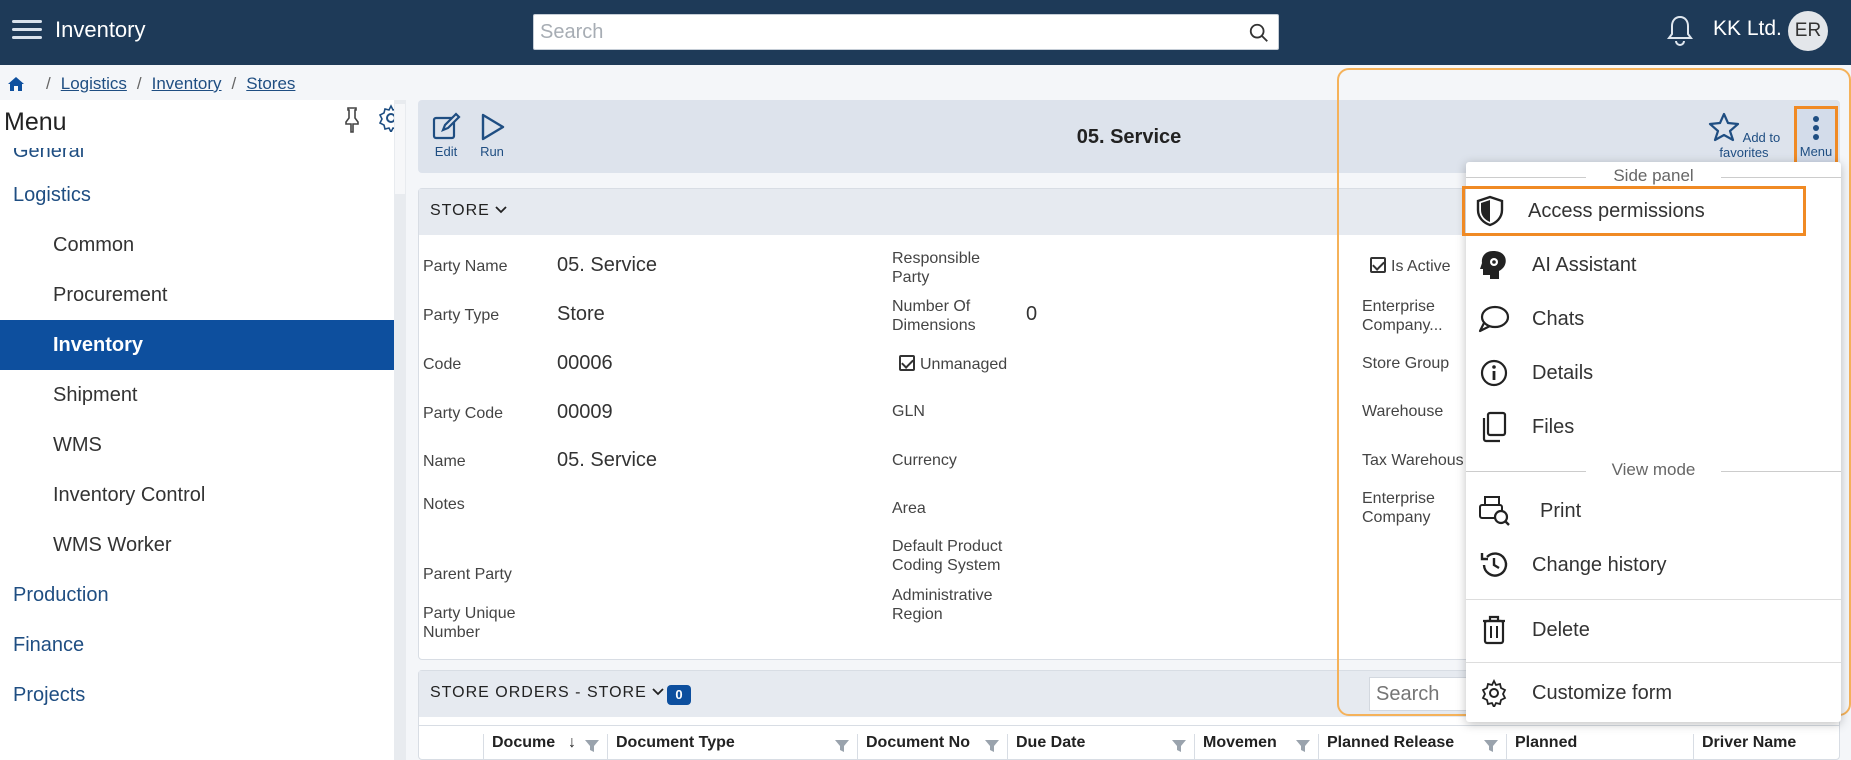 The width and height of the screenshot is (1851, 760). I want to click on menu-title: Menu, so click(35, 122).